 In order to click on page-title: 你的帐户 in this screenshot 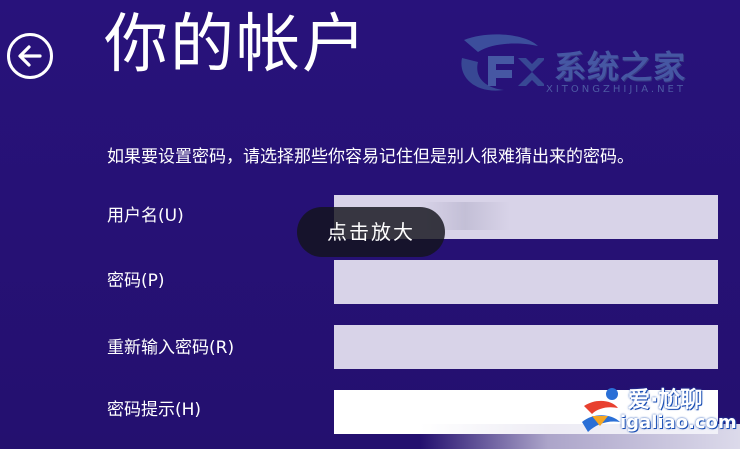, I will do `click(236, 45)`.